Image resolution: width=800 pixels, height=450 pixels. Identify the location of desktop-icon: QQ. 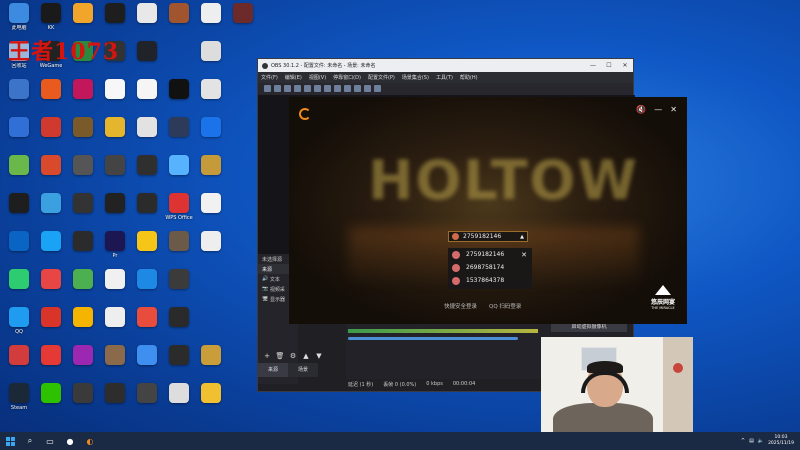
(19, 324).